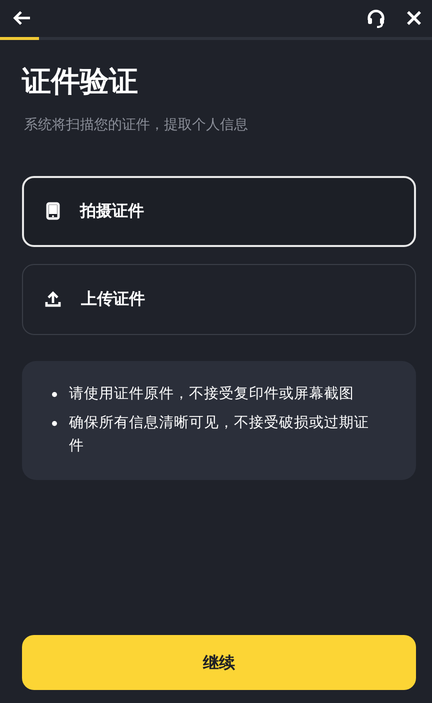 This screenshot has height=703, width=432. What do you see at coordinates (53, 211) in the screenshot?
I see `phone-icon` at bounding box center [53, 211].